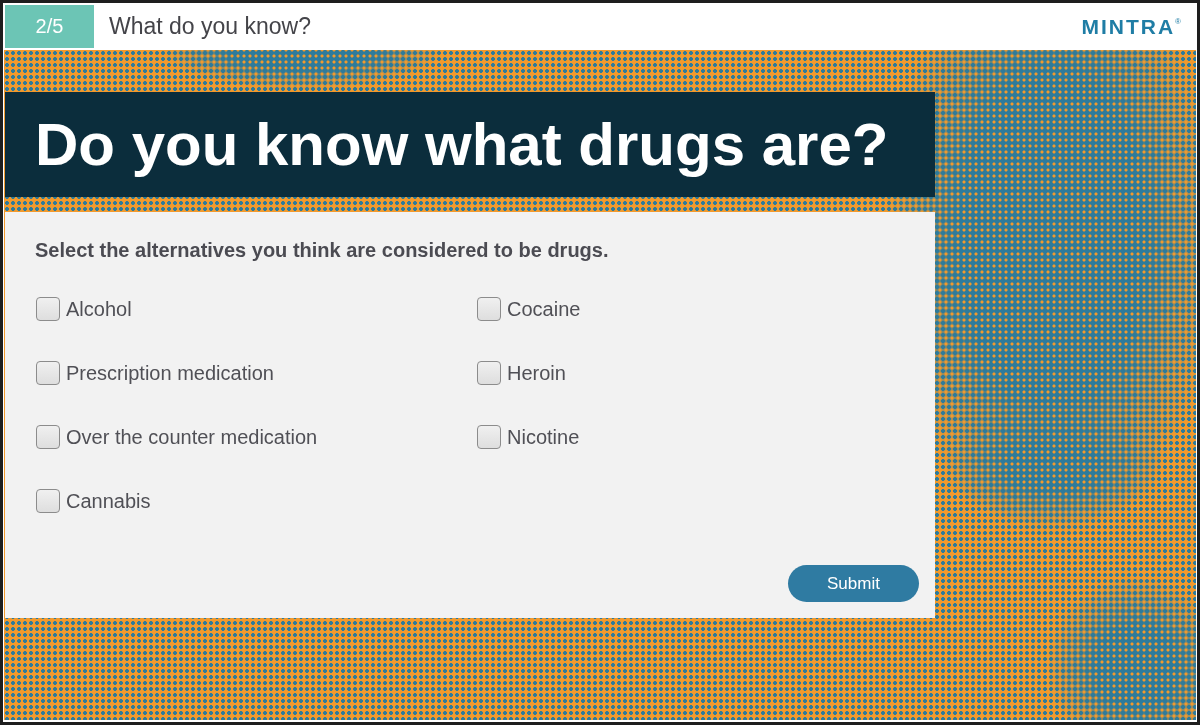 The image size is (1200, 725). What do you see at coordinates (210, 26) in the screenshot?
I see `slide-title: What do you know?` at bounding box center [210, 26].